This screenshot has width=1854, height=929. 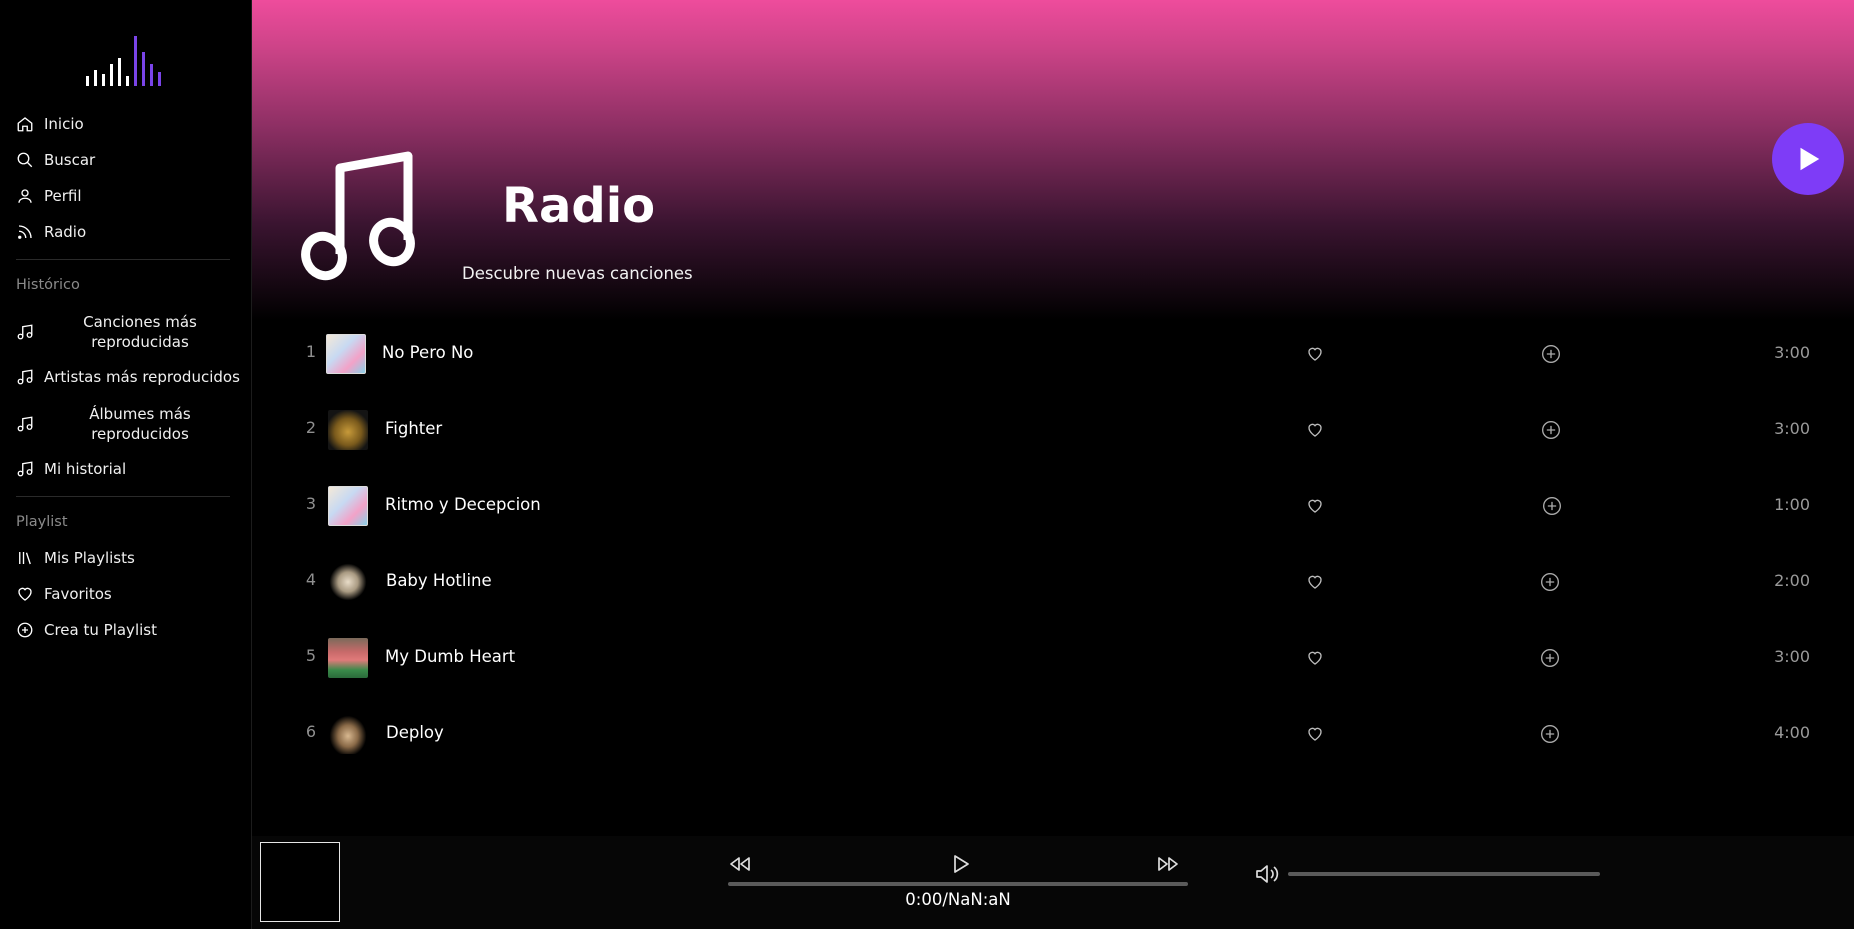 What do you see at coordinates (311, 731) in the screenshot?
I see `track-number: 6` at bounding box center [311, 731].